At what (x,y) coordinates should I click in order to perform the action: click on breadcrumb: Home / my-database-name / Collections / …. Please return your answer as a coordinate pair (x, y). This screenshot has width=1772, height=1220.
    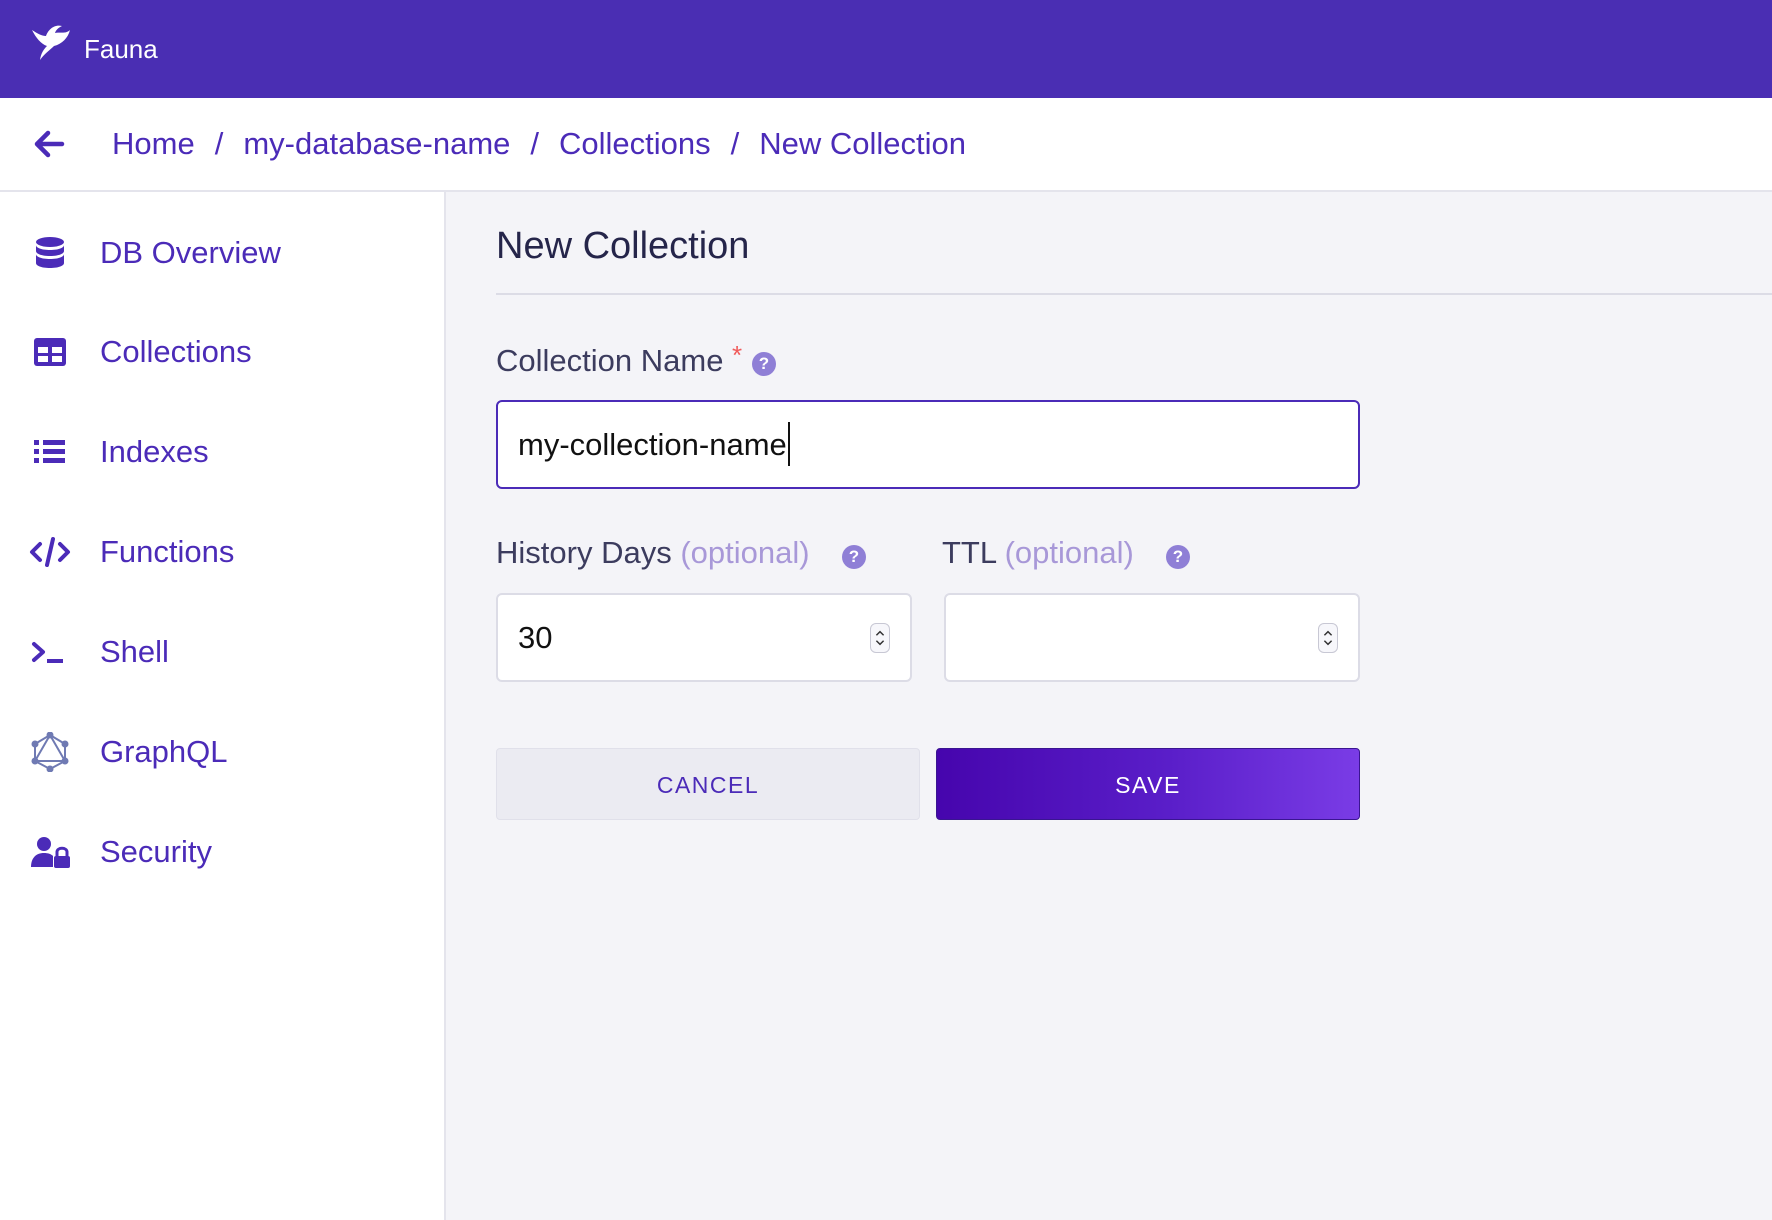
    Looking at the image, I should click on (539, 144).